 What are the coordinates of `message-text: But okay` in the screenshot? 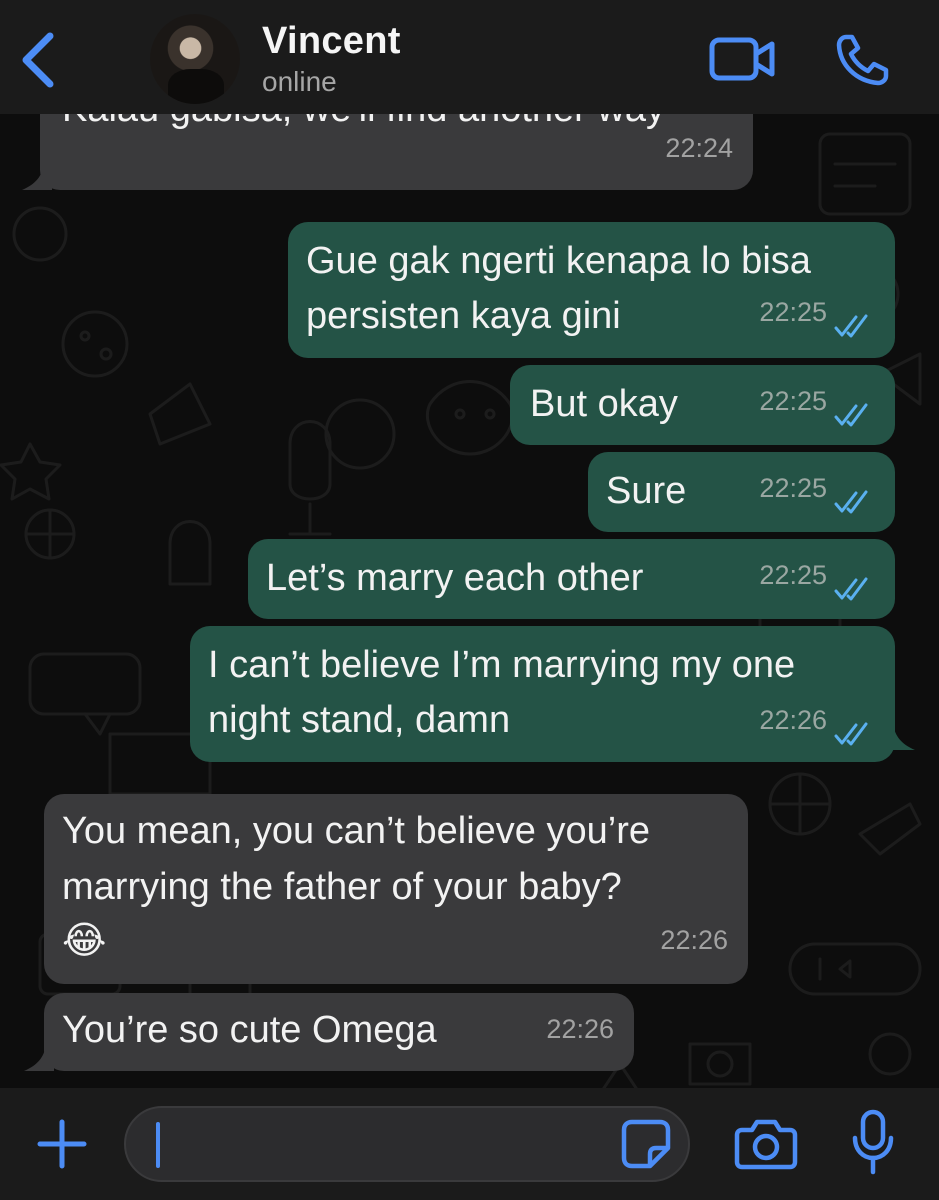 It's located at (604, 404).